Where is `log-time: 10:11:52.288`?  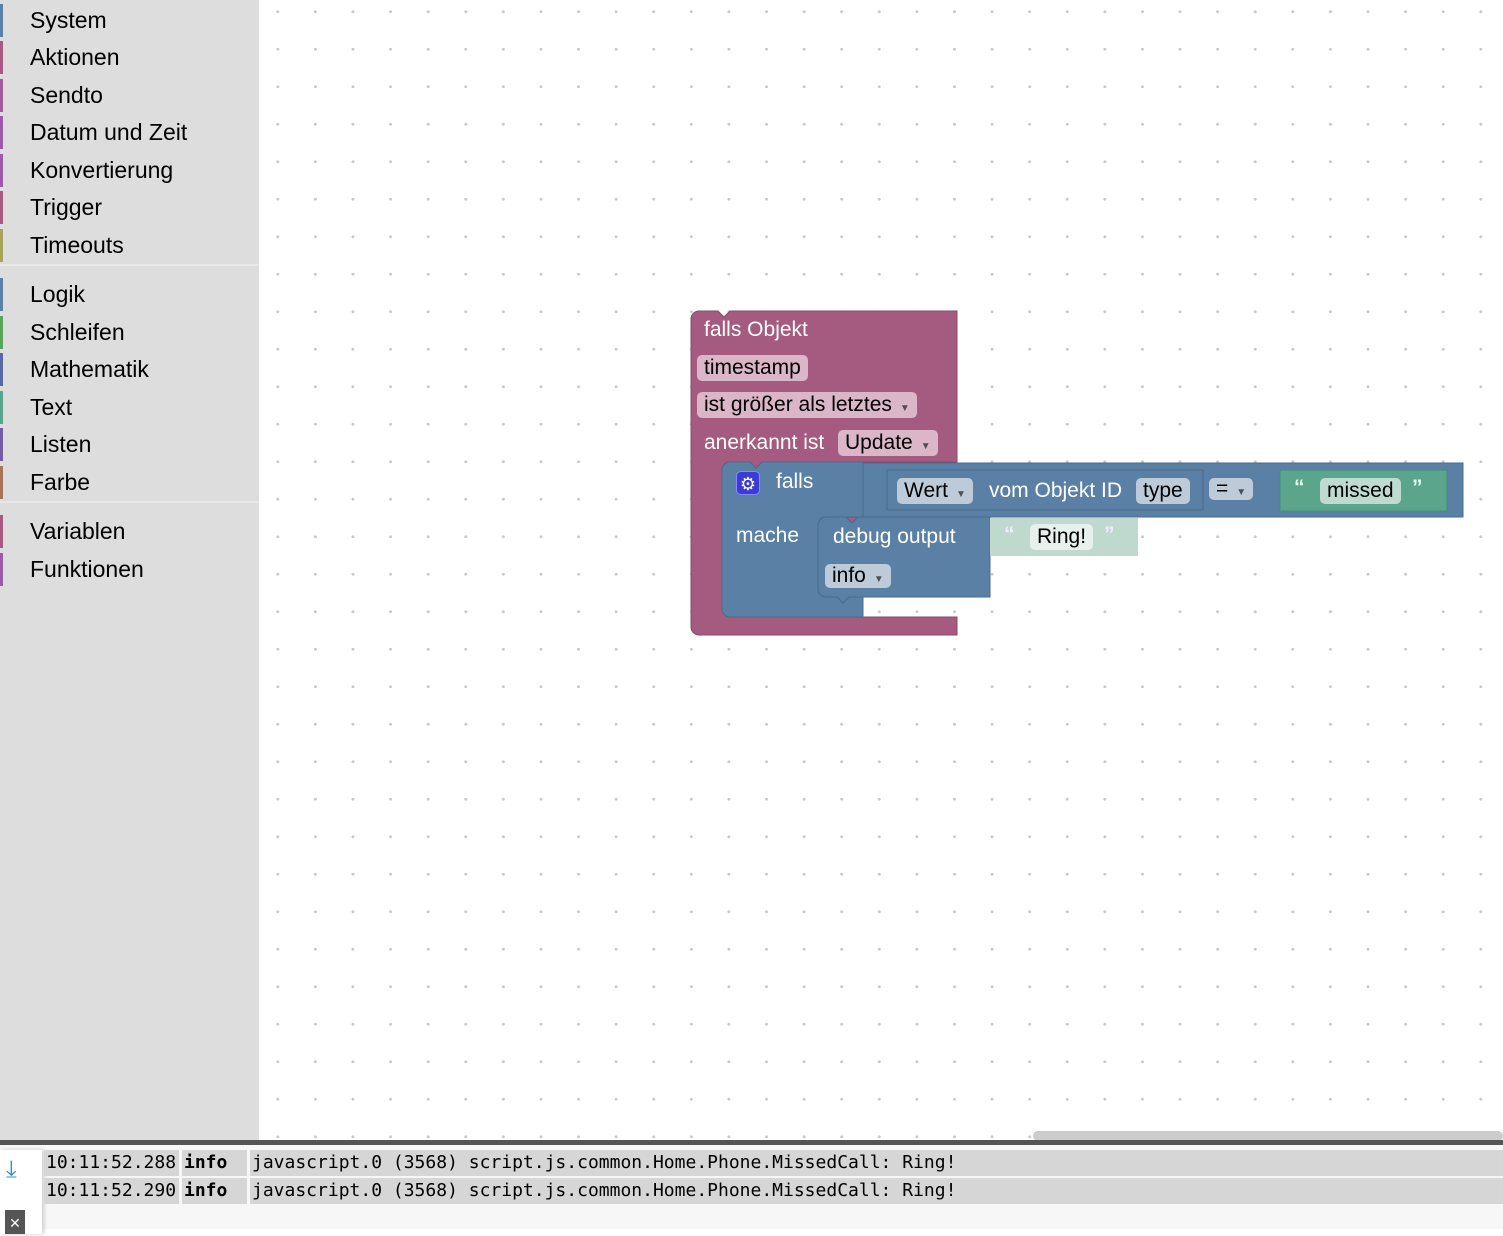
log-time: 10:11:52.288 is located at coordinates (111, 1163).